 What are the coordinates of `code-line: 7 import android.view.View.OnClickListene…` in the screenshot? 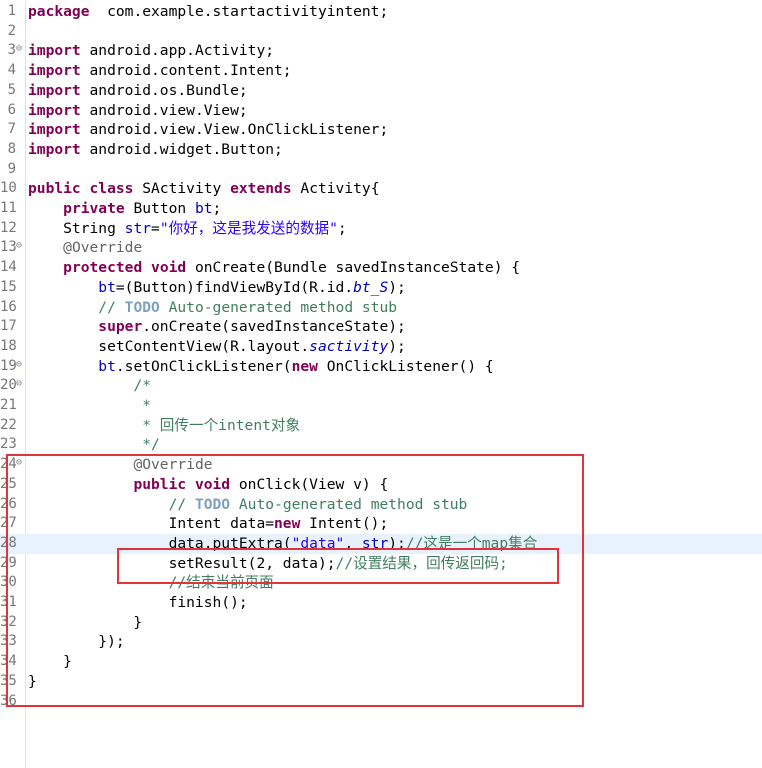 It's located at (381, 130).